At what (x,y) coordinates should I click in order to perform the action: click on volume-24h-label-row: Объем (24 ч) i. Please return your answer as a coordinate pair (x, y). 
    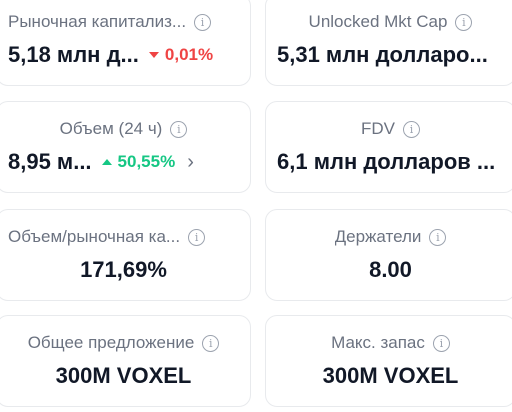
    Looking at the image, I should click on (125, 129).